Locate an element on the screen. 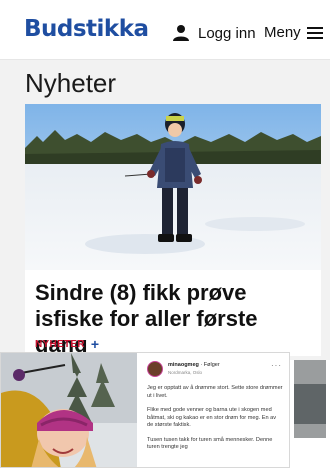 This screenshot has width=330, height=468. girl-skiing-photo is located at coordinates (69, 410).